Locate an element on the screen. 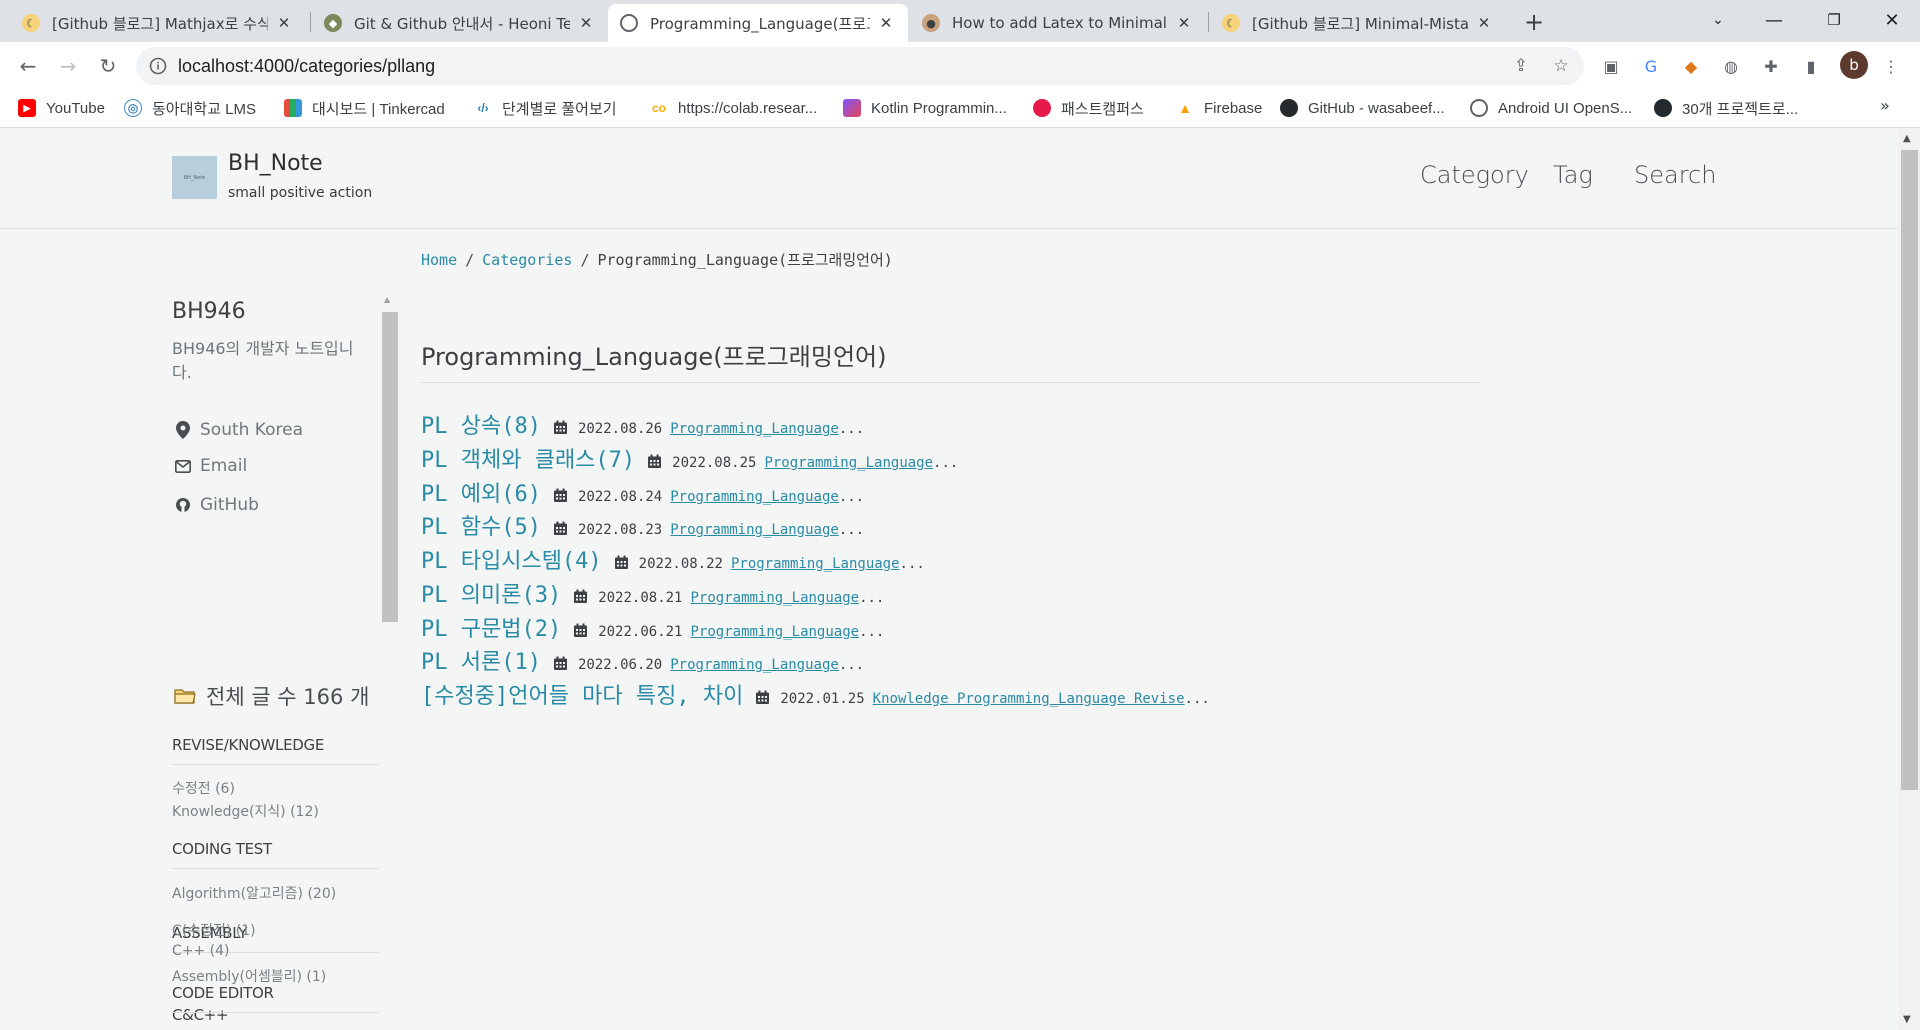 This screenshot has width=1920, height=1030. category-item: 수정전 (6) is located at coordinates (203, 788).